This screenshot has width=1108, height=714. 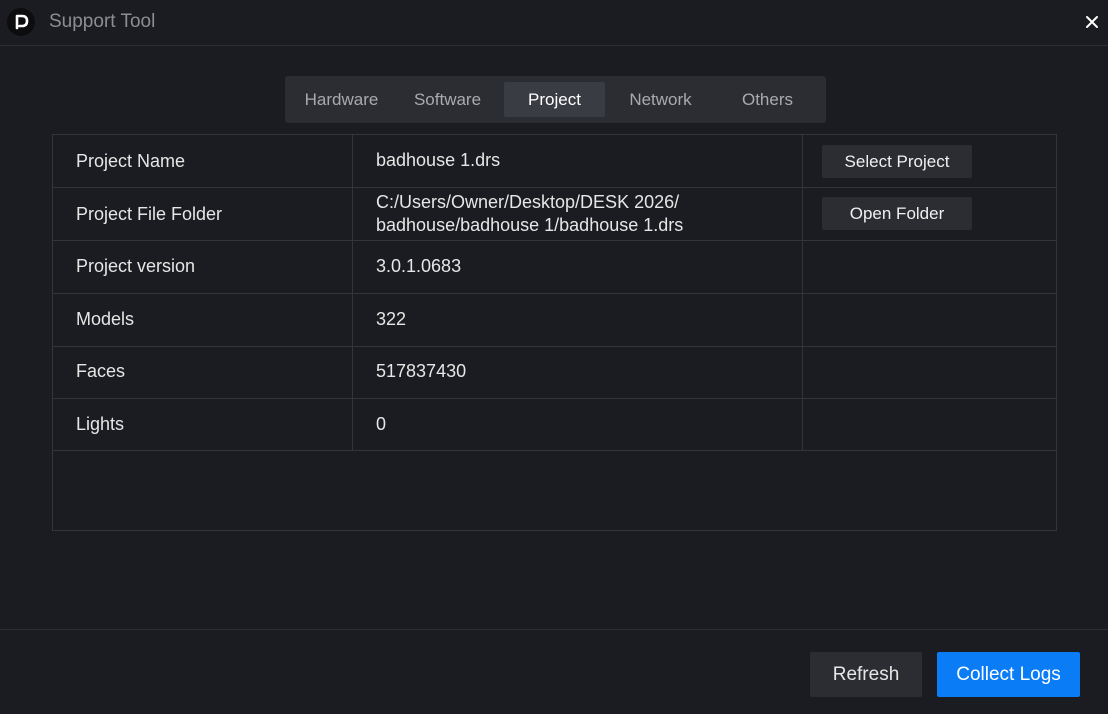 What do you see at coordinates (897, 213) in the screenshot?
I see `open-folder-button: Open Folder` at bounding box center [897, 213].